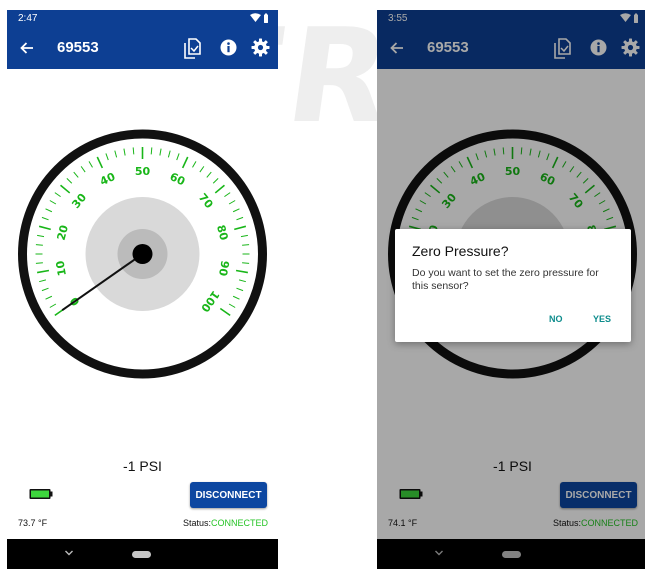  Describe the element at coordinates (460, 251) in the screenshot. I see `dialog-title: Zero Pressure?` at that location.